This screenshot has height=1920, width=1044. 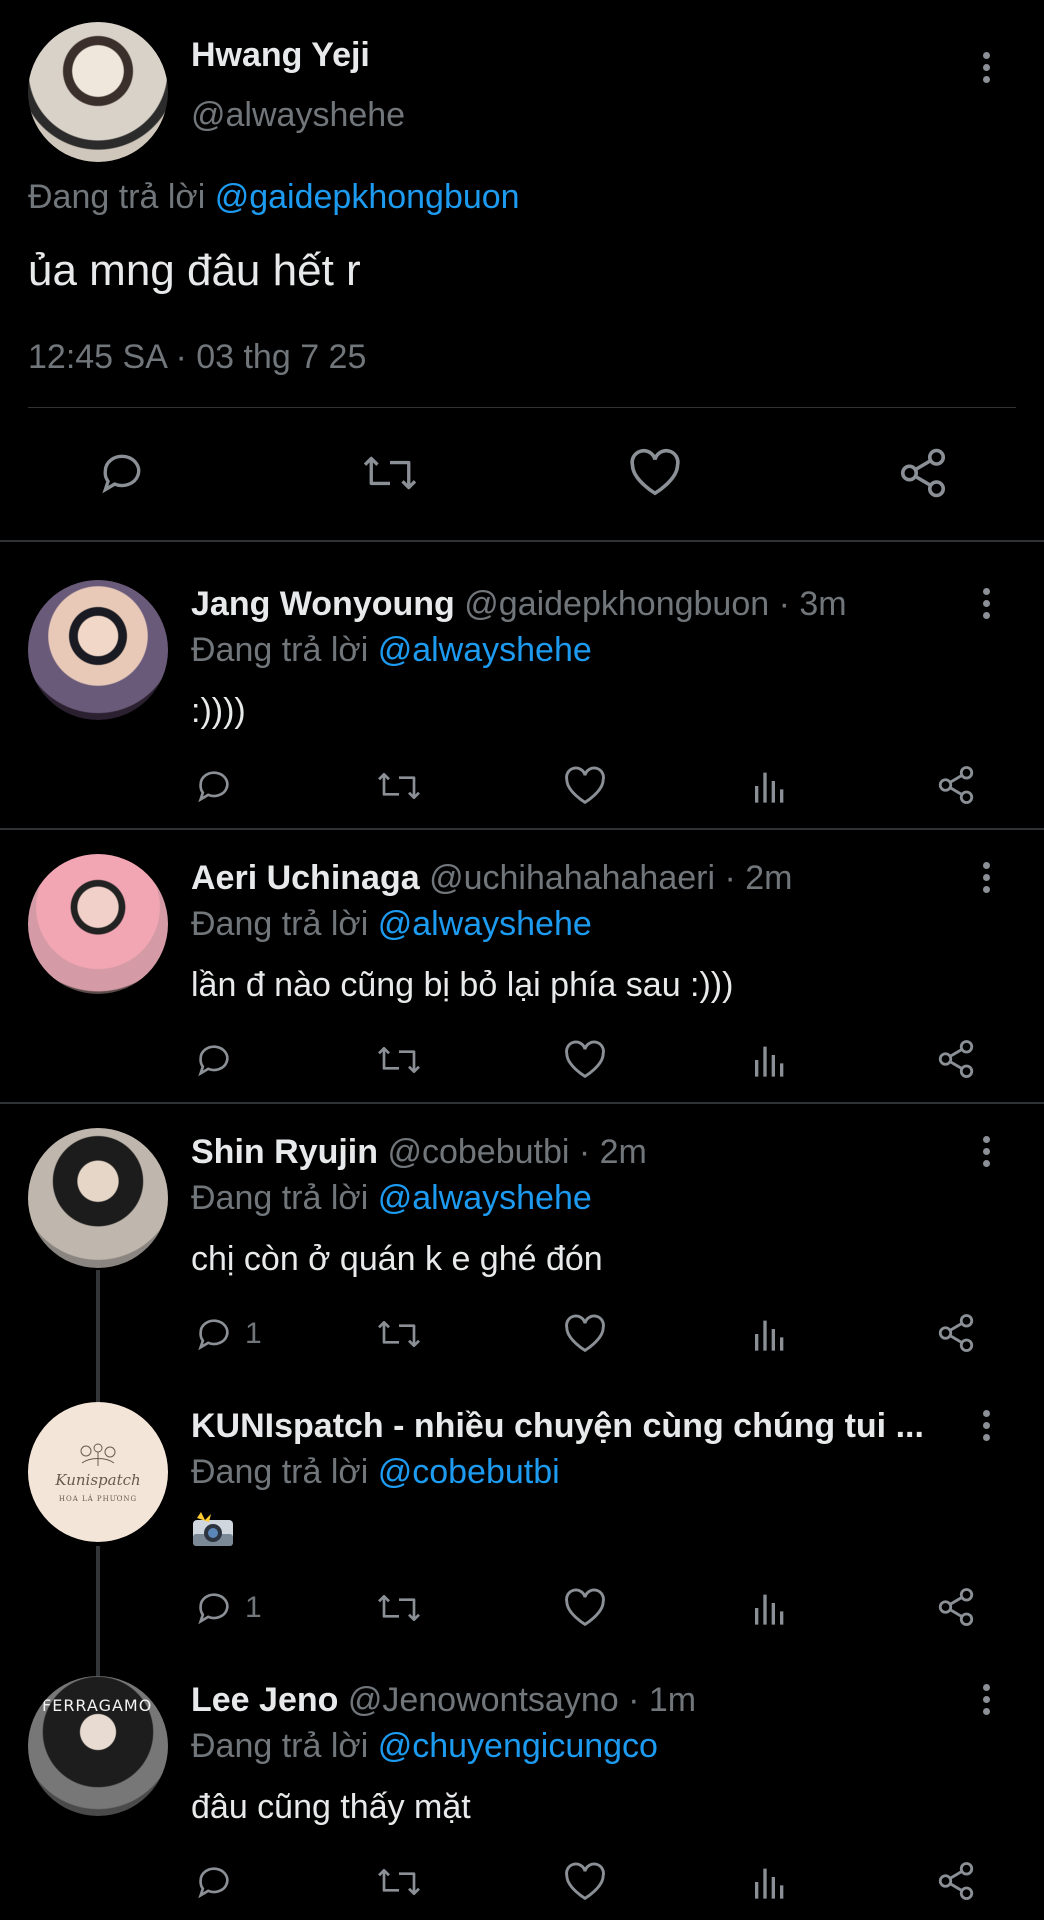 I want to click on tweet-time: · 2m, so click(x=608, y=1152).